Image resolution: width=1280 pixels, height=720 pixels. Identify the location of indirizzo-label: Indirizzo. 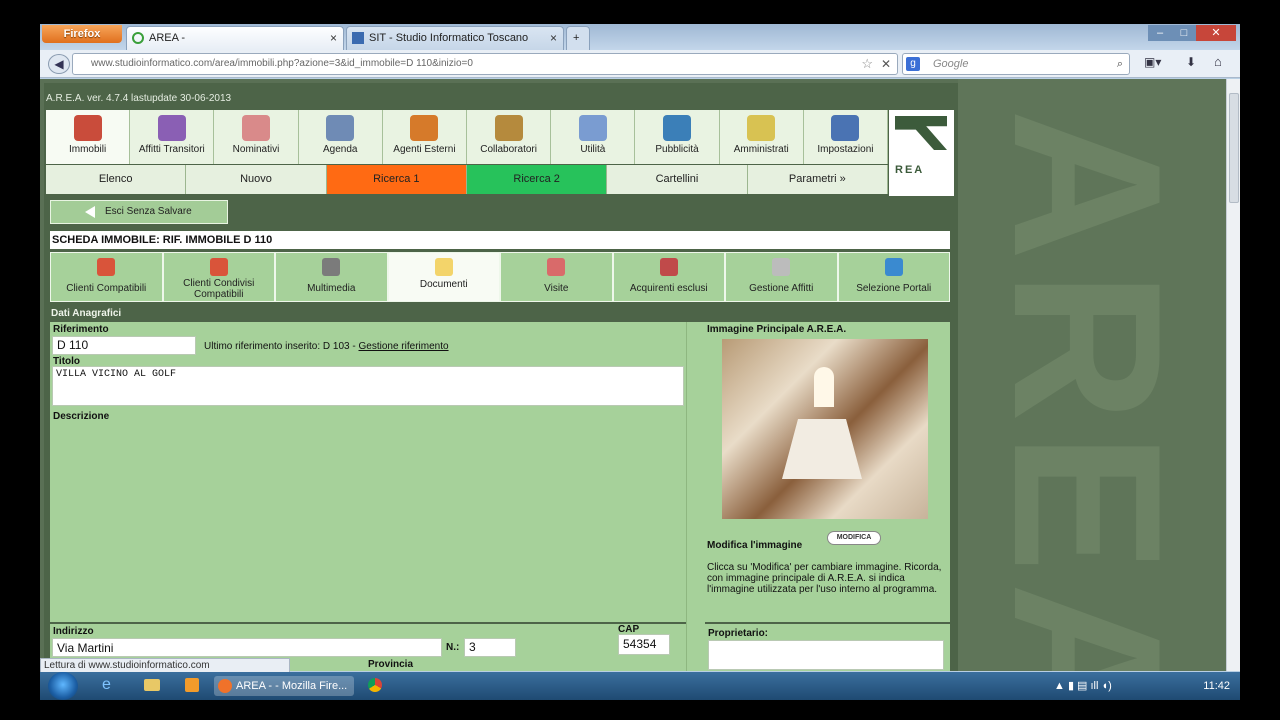
(73, 631).